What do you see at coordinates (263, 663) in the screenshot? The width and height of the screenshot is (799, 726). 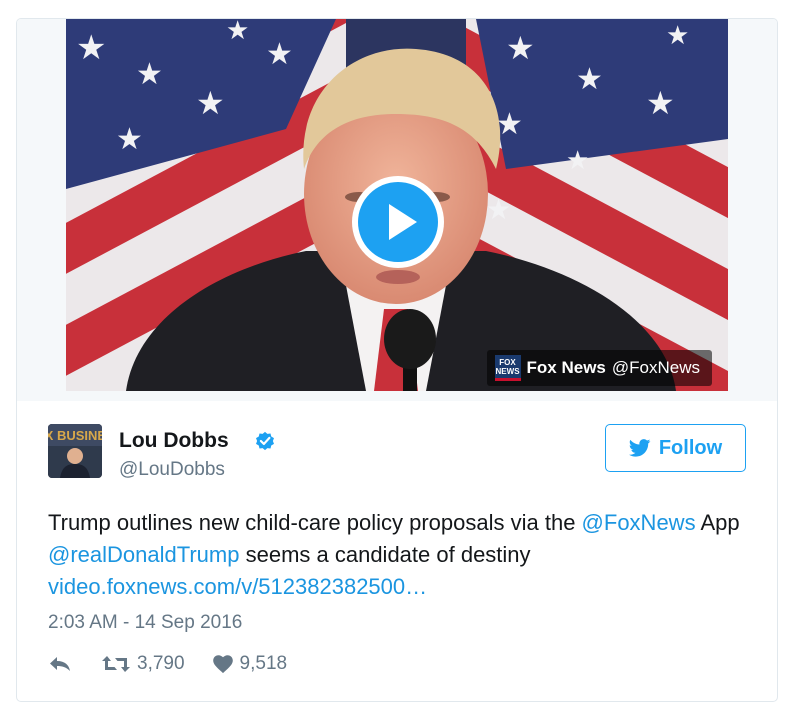 I see `like-count: 9,518` at bounding box center [263, 663].